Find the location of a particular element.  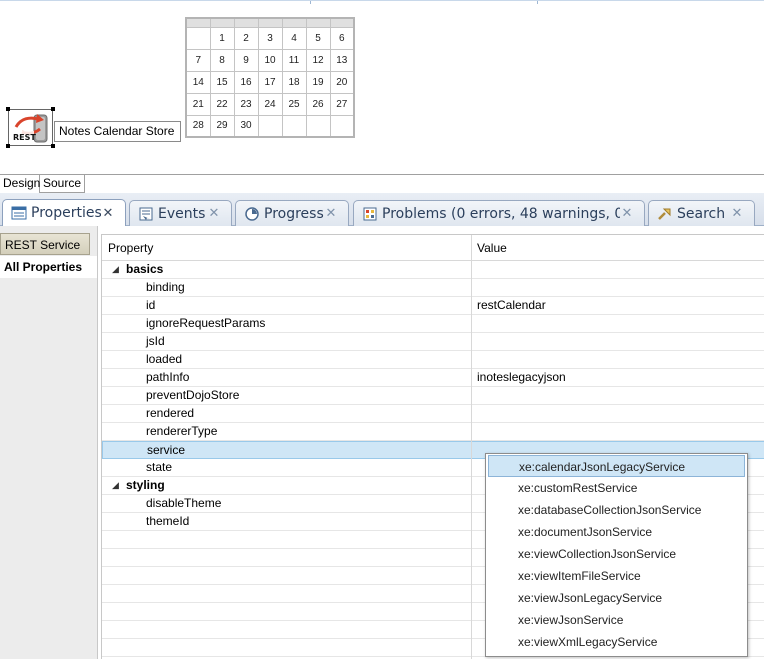

property-name: id is located at coordinates (151, 305).